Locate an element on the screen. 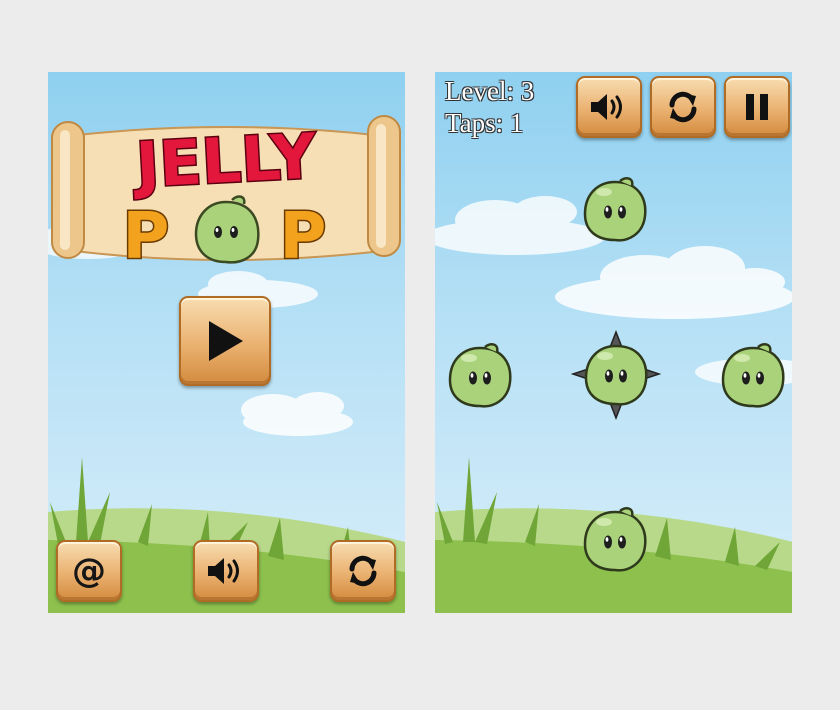 The height and width of the screenshot is (710, 840). jelly-left is located at coordinates (480, 379).